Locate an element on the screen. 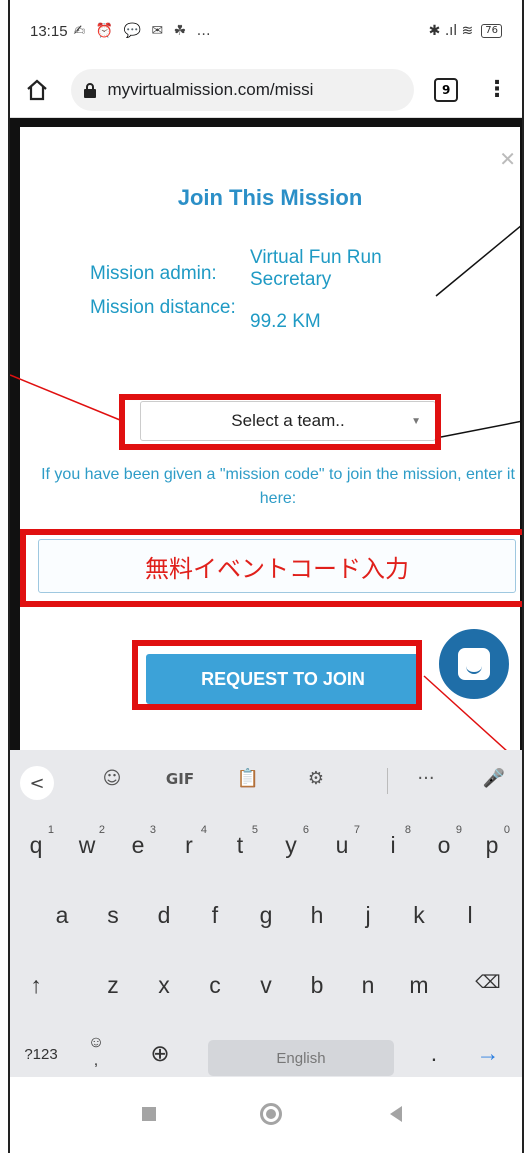 The image size is (526, 1153). key-e: e3 is located at coordinates (138, 841).